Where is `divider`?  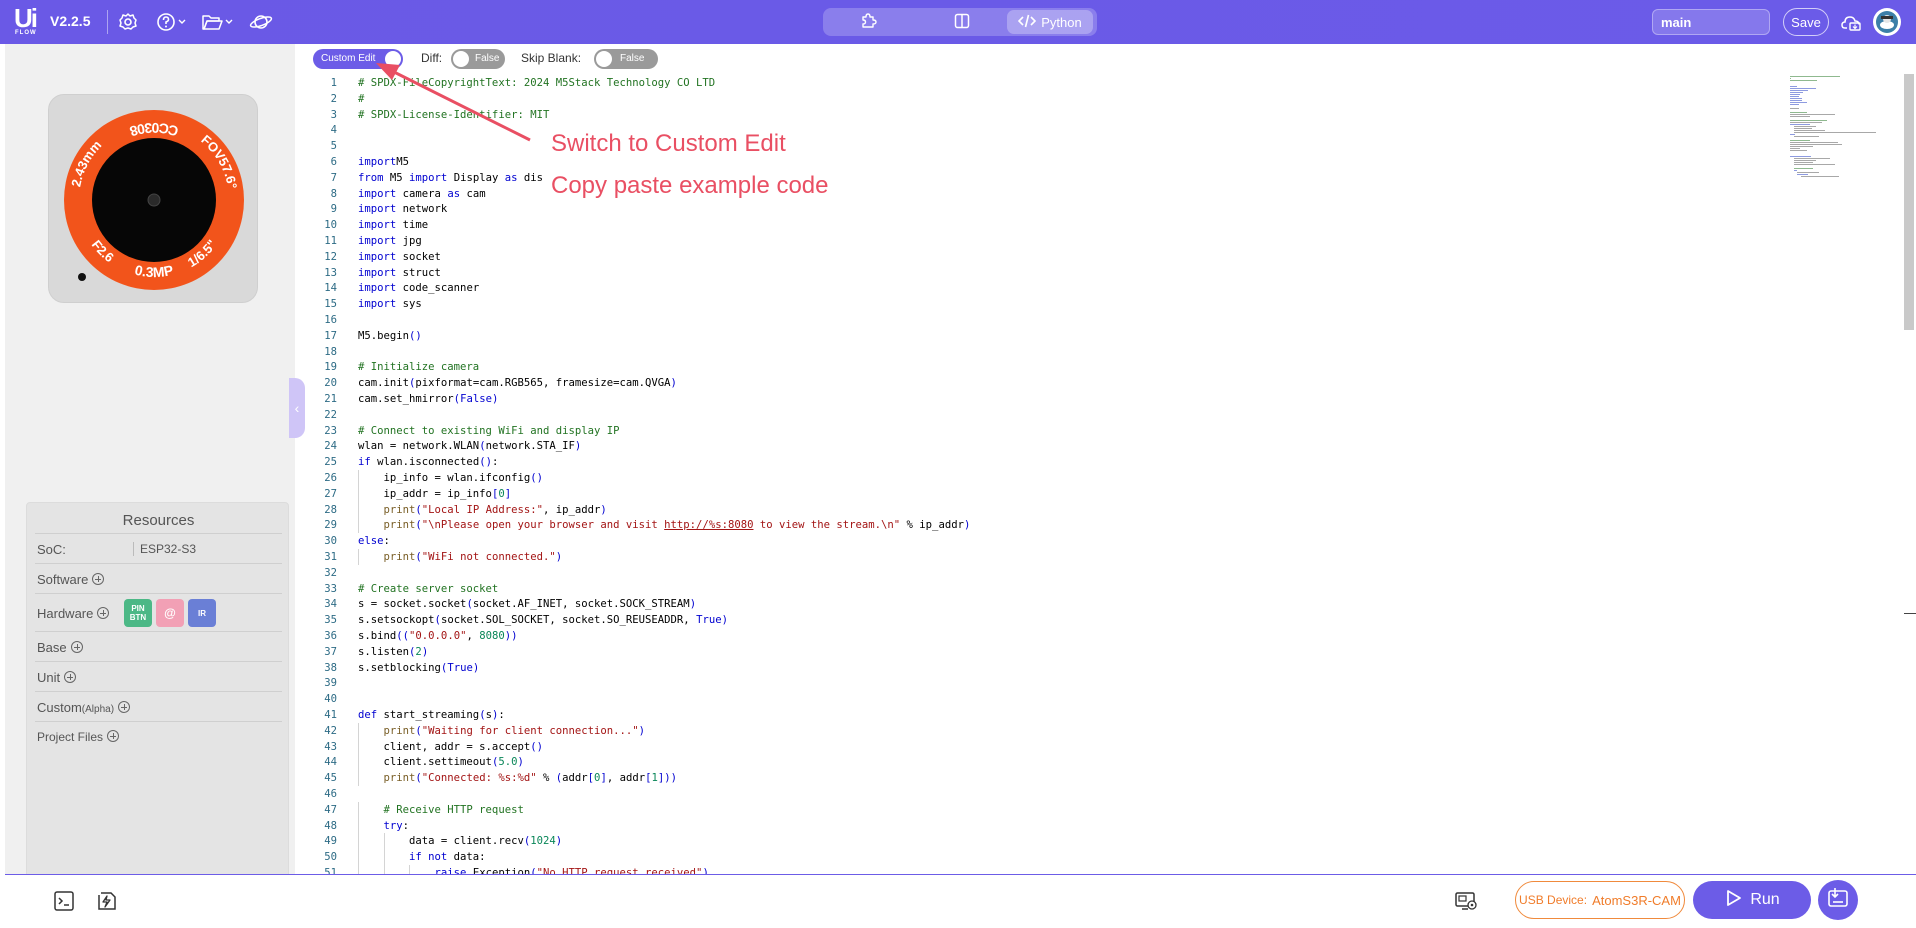
divider is located at coordinates (107, 22).